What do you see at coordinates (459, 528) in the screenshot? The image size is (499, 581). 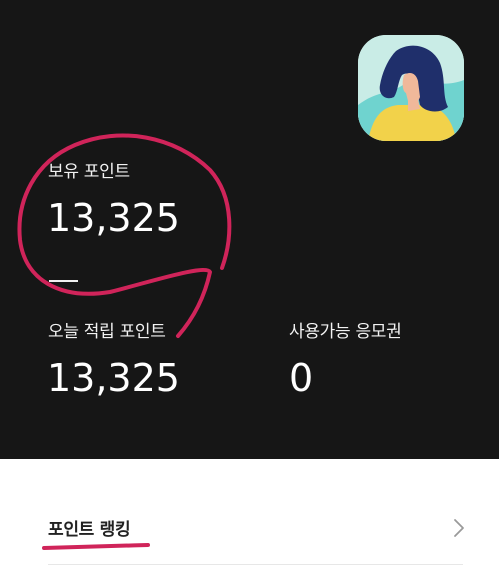 I see `chevron-right-icon` at bounding box center [459, 528].